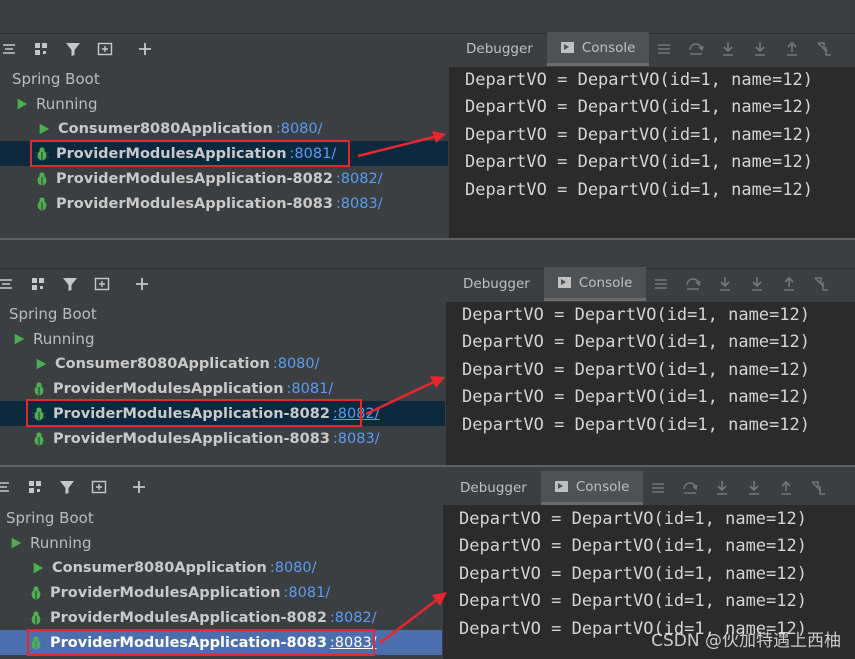  I want to click on tree-app-provider8081: ProviderModulesApplication :8081/, so click(221, 592).